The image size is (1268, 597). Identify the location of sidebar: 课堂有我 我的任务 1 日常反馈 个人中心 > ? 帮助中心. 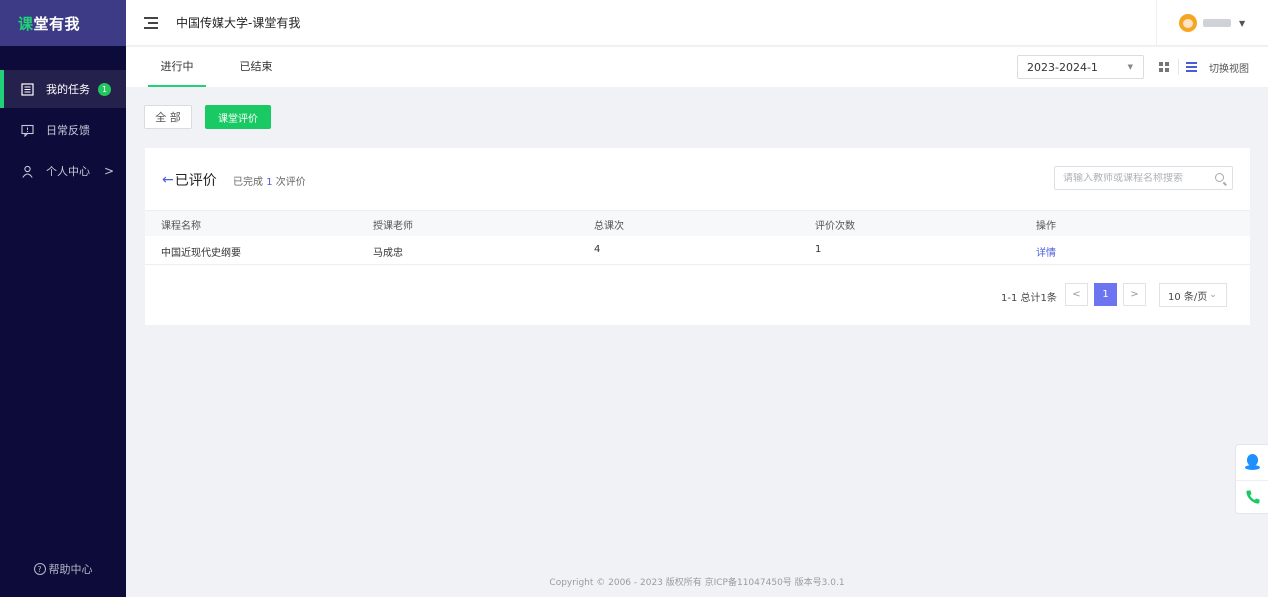
(63, 298).